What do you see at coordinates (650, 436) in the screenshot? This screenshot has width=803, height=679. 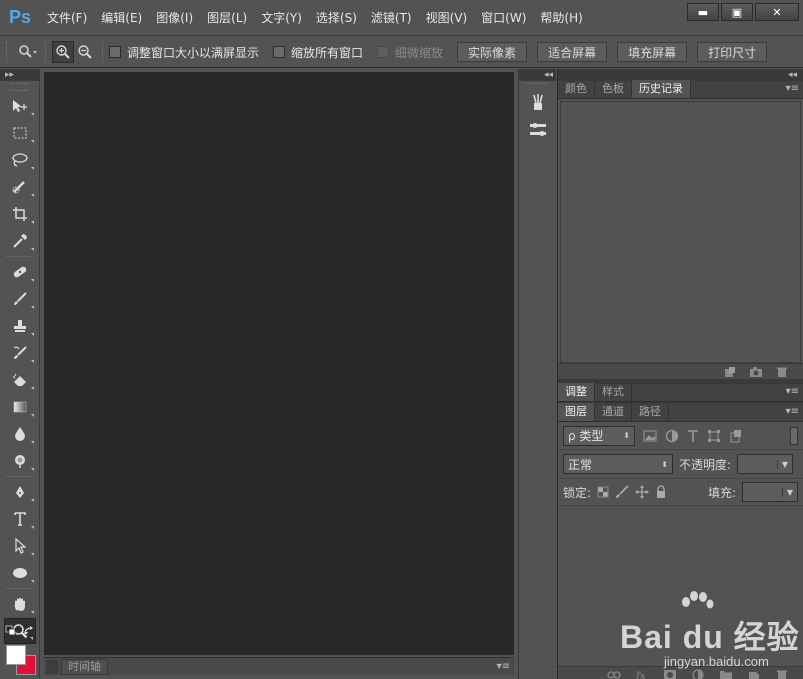 I see `filter-pixel-icon` at bounding box center [650, 436].